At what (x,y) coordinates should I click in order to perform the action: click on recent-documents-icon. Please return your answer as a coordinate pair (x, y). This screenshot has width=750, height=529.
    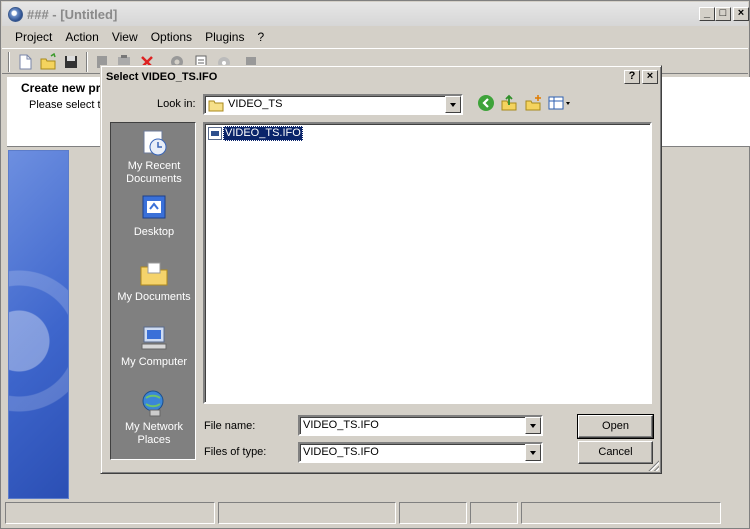
    Looking at the image, I should click on (154, 142).